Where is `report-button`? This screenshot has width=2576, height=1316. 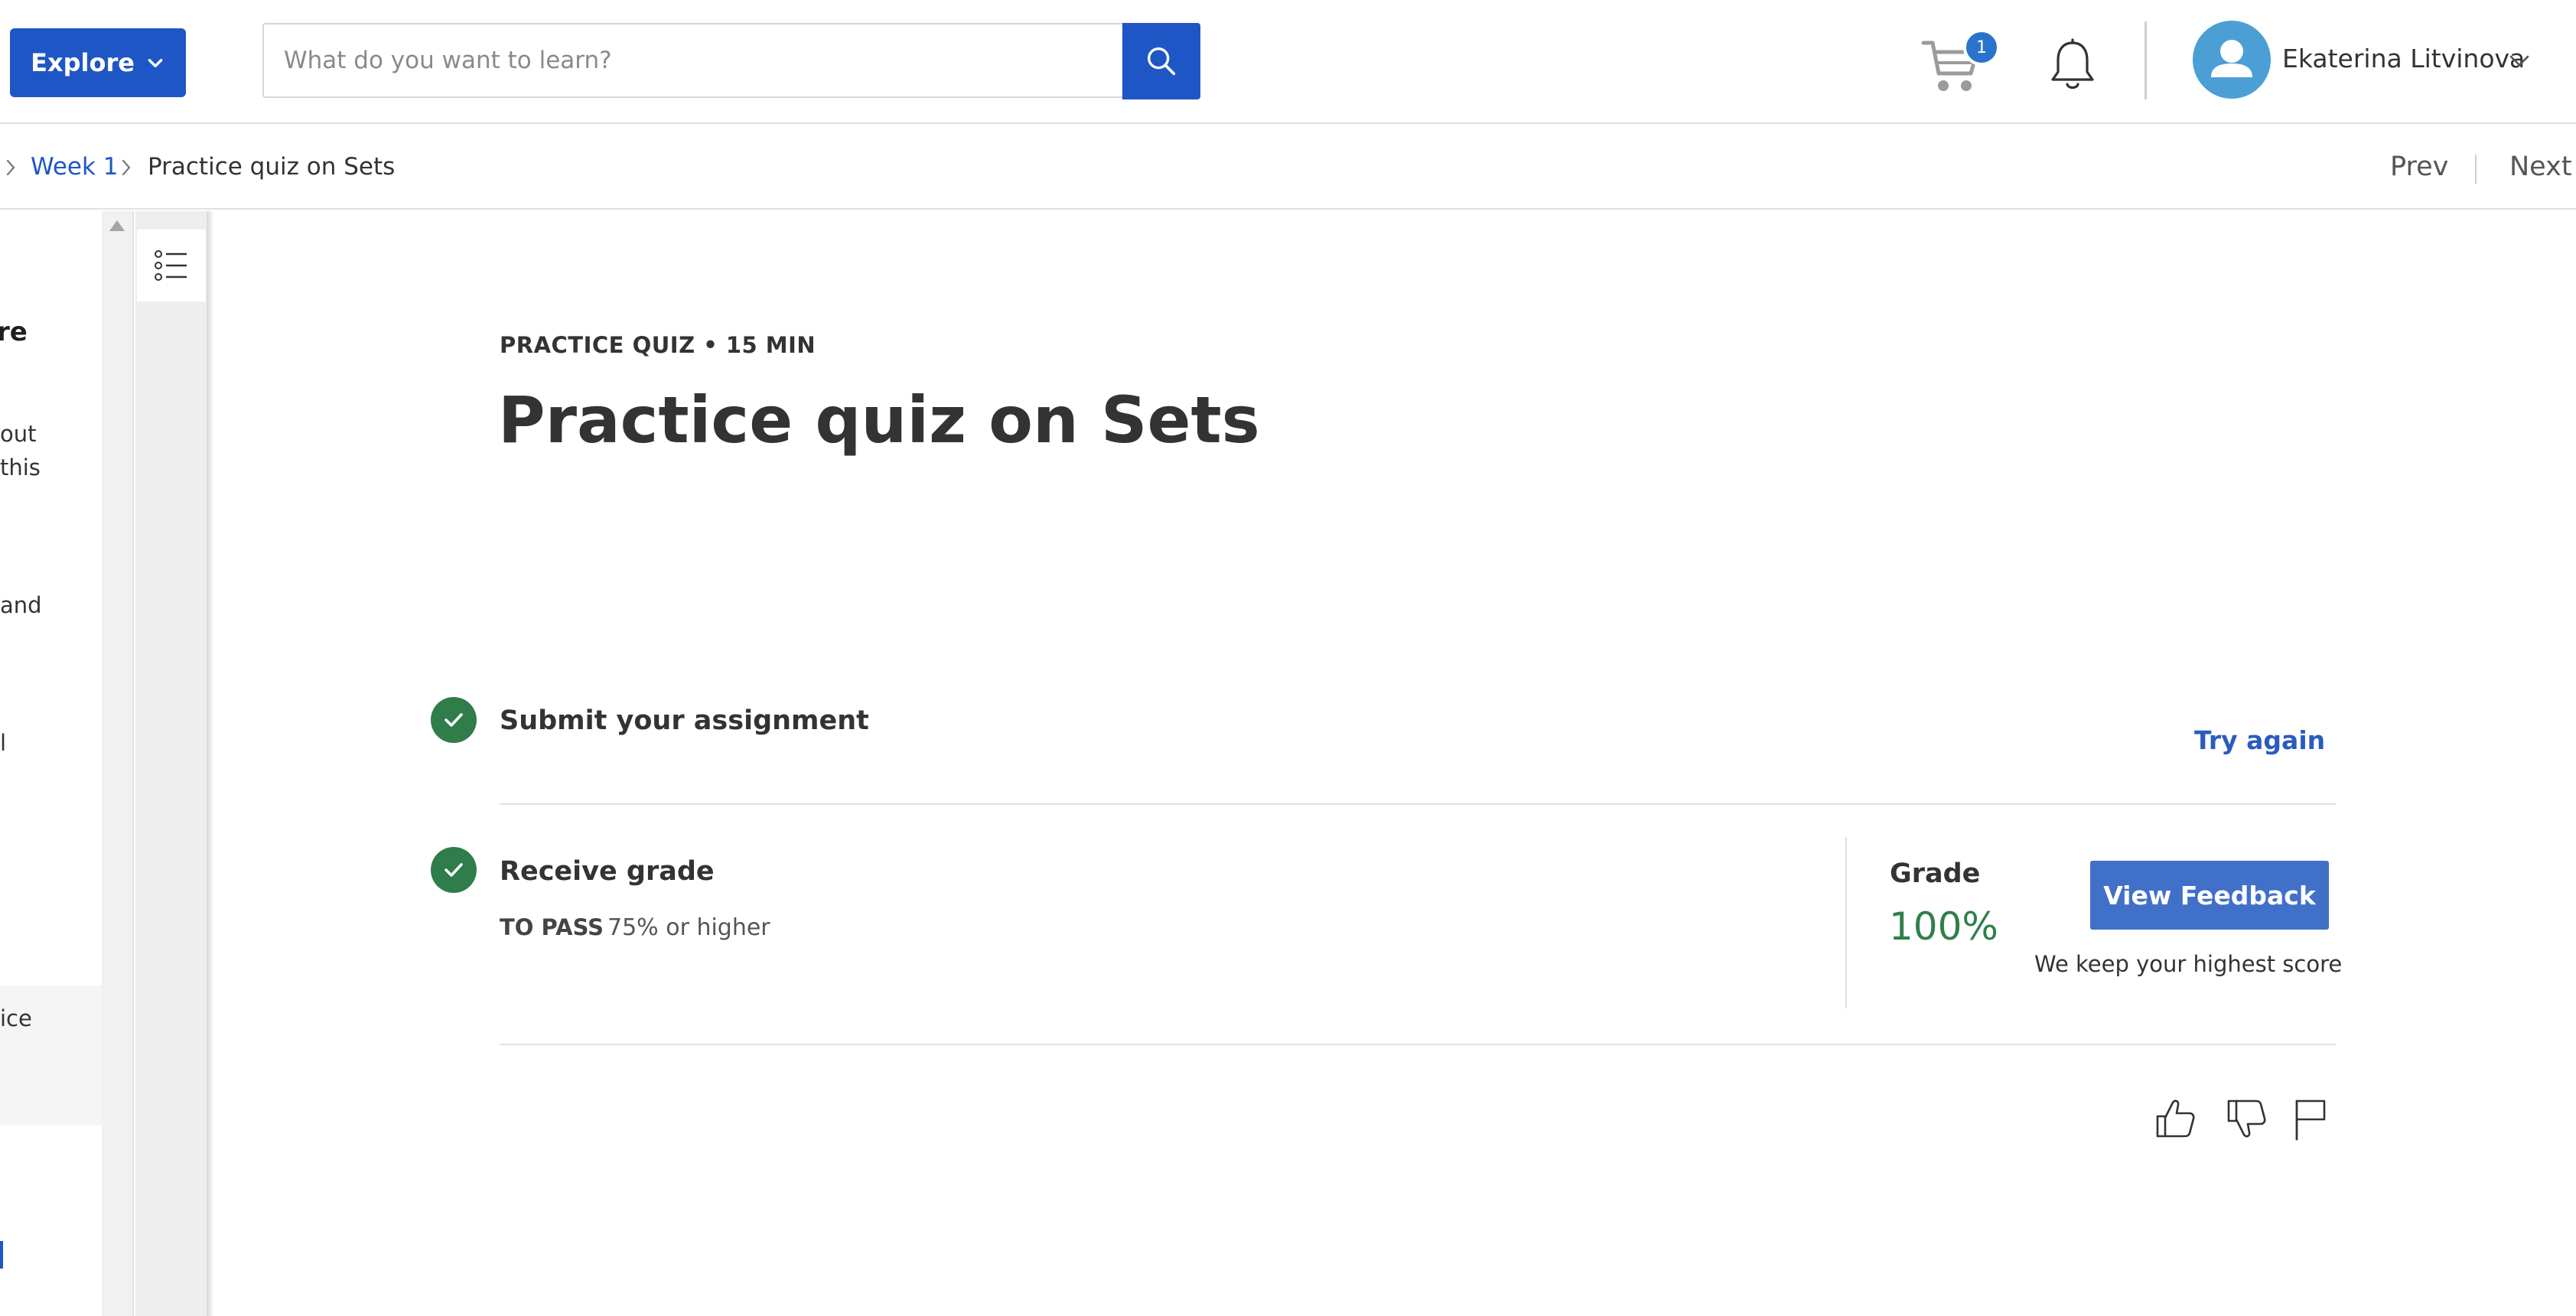
report-button is located at coordinates (2311, 1118).